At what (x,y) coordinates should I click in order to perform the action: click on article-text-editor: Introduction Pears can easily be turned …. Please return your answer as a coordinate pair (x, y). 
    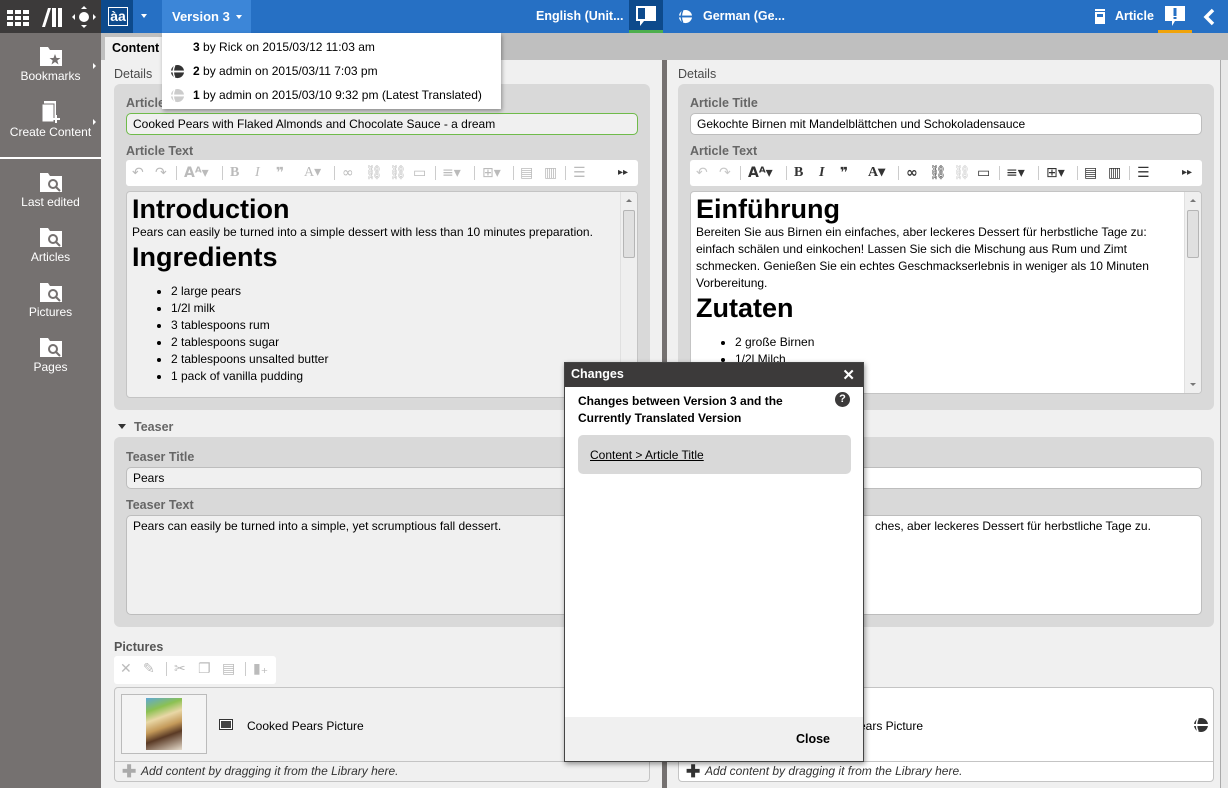
    Looking at the image, I should click on (382, 294).